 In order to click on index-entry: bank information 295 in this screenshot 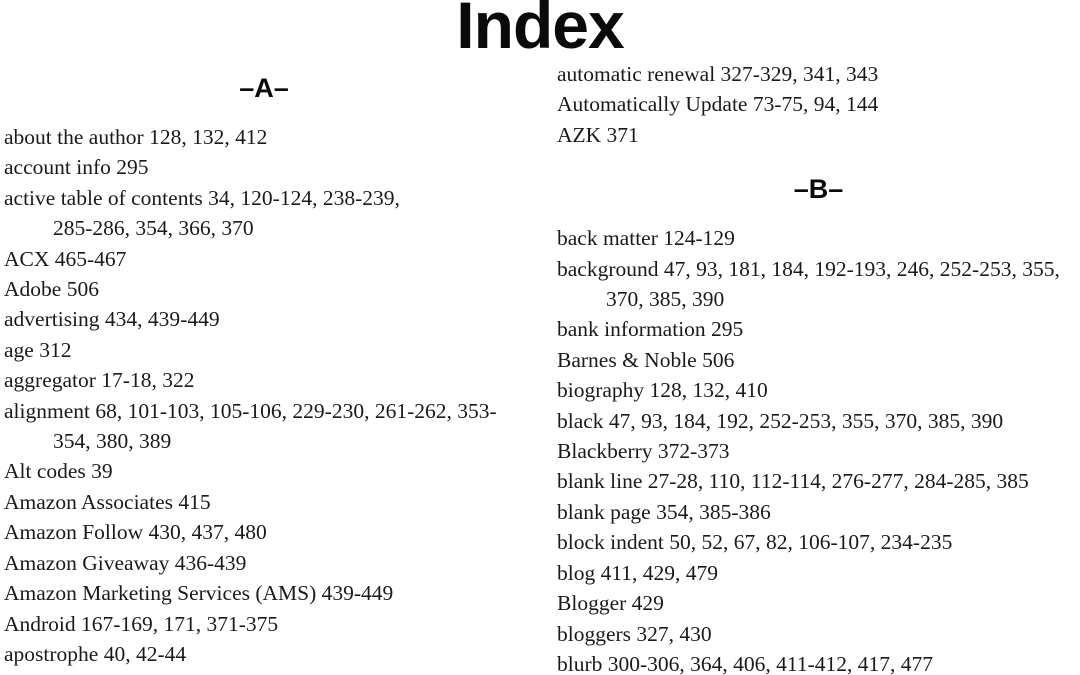, I will do `click(818, 329)`.